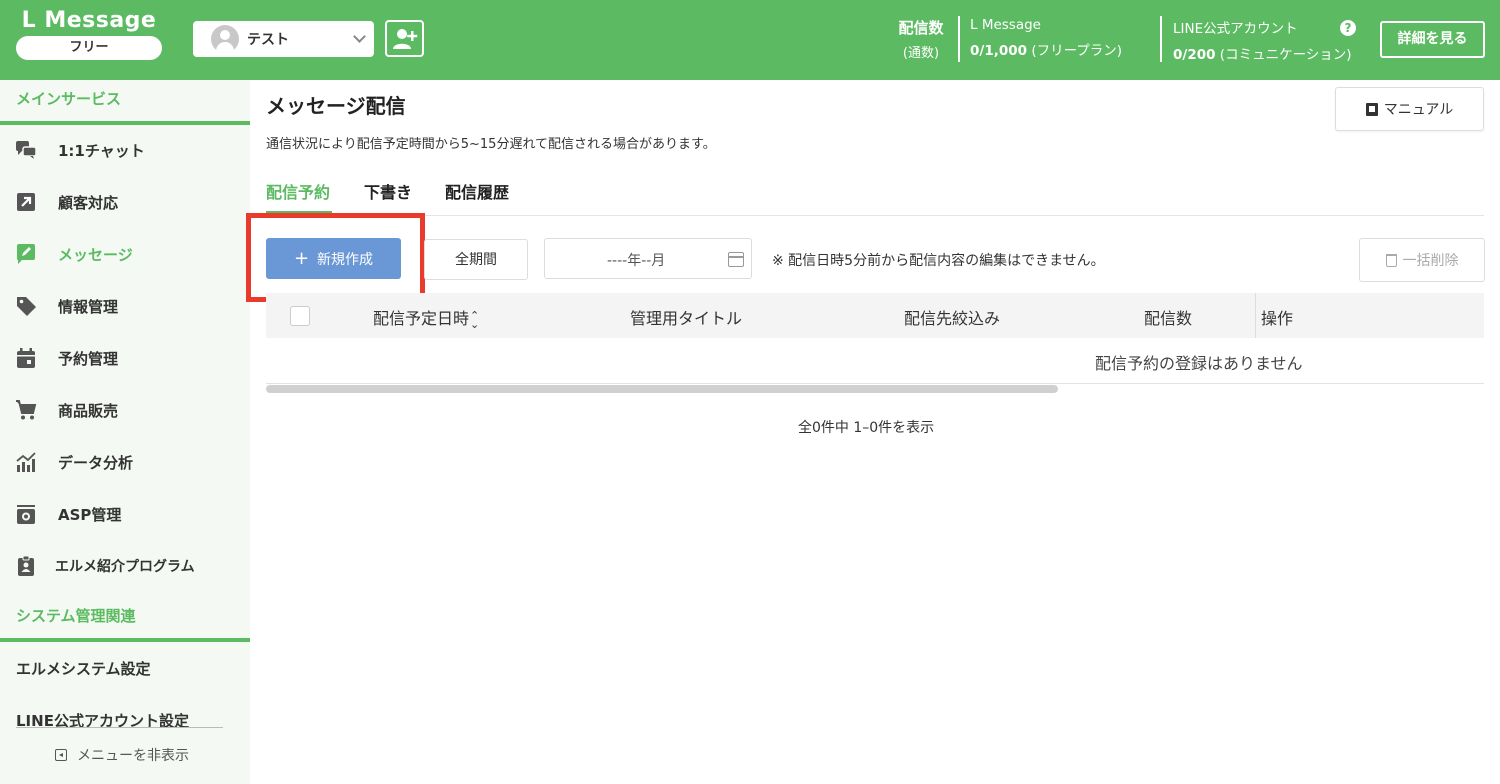 The image size is (1500, 784). I want to click on sort-icon: ⌃ ⌄, so click(474, 320).